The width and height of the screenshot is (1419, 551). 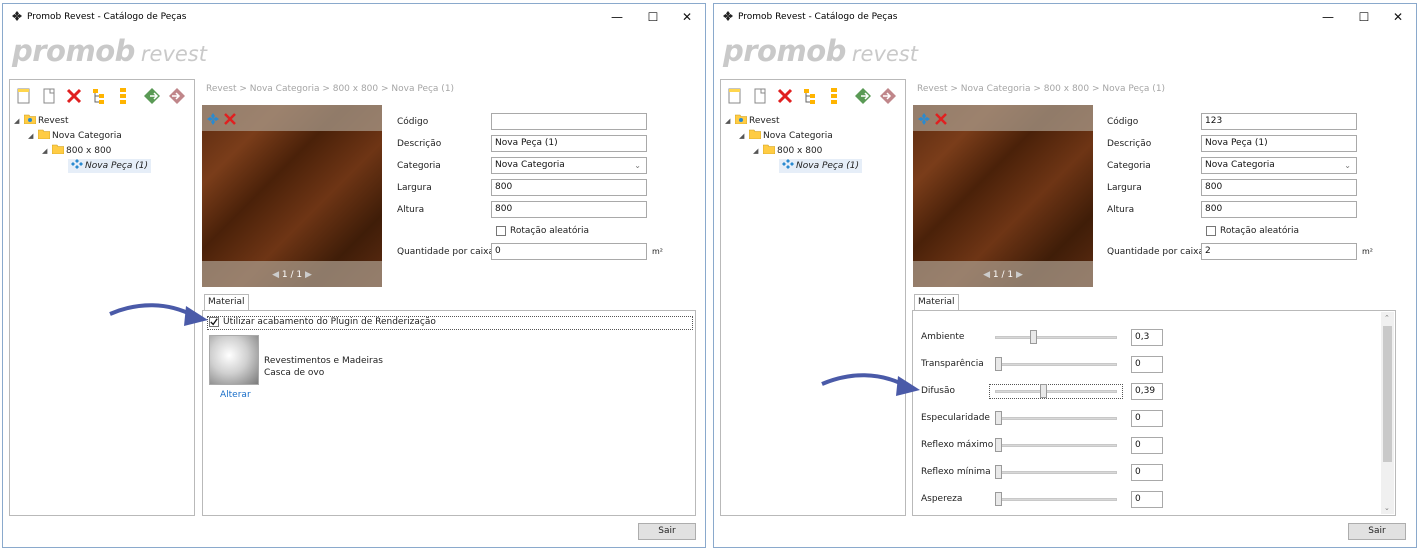 I want to click on codigo-input: 123, so click(x=1279, y=121).